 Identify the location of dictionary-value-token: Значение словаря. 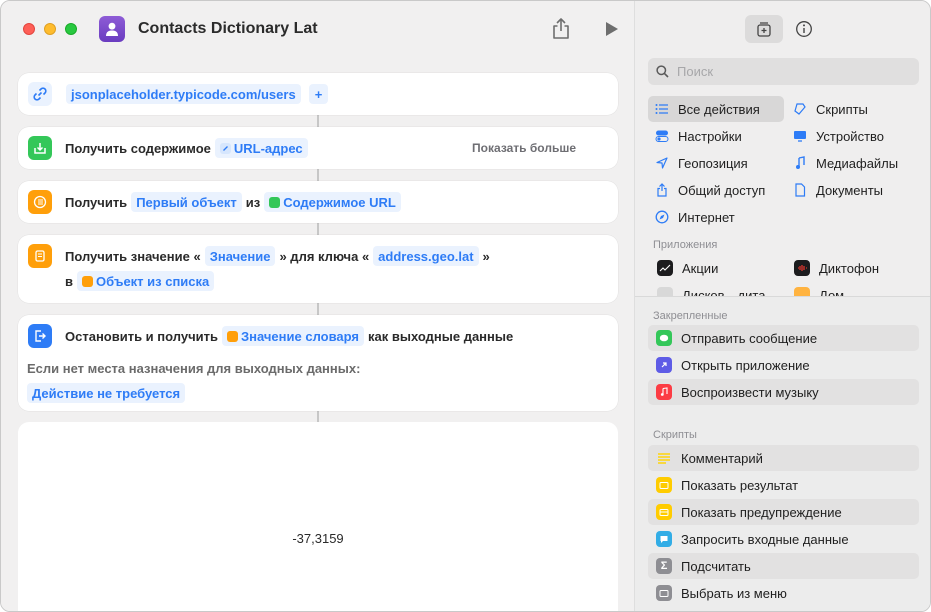
(293, 336).